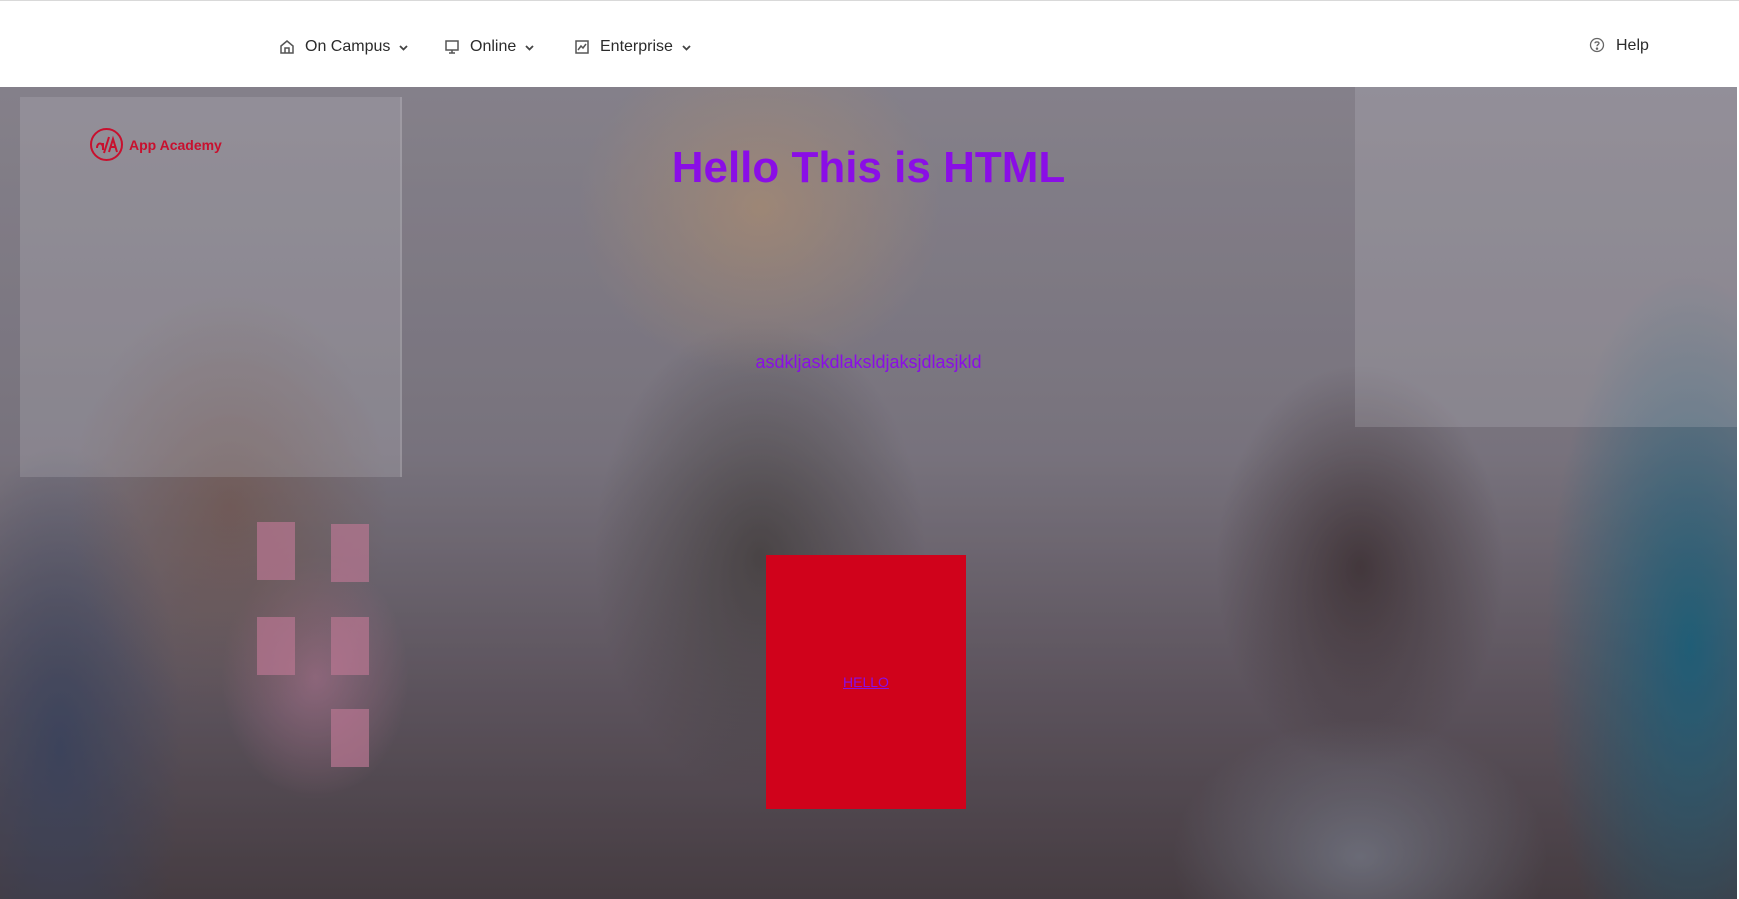 The image size is (1739, 899). I want to click on nav-item-enterprise: Enterprise, so click(632, 47).